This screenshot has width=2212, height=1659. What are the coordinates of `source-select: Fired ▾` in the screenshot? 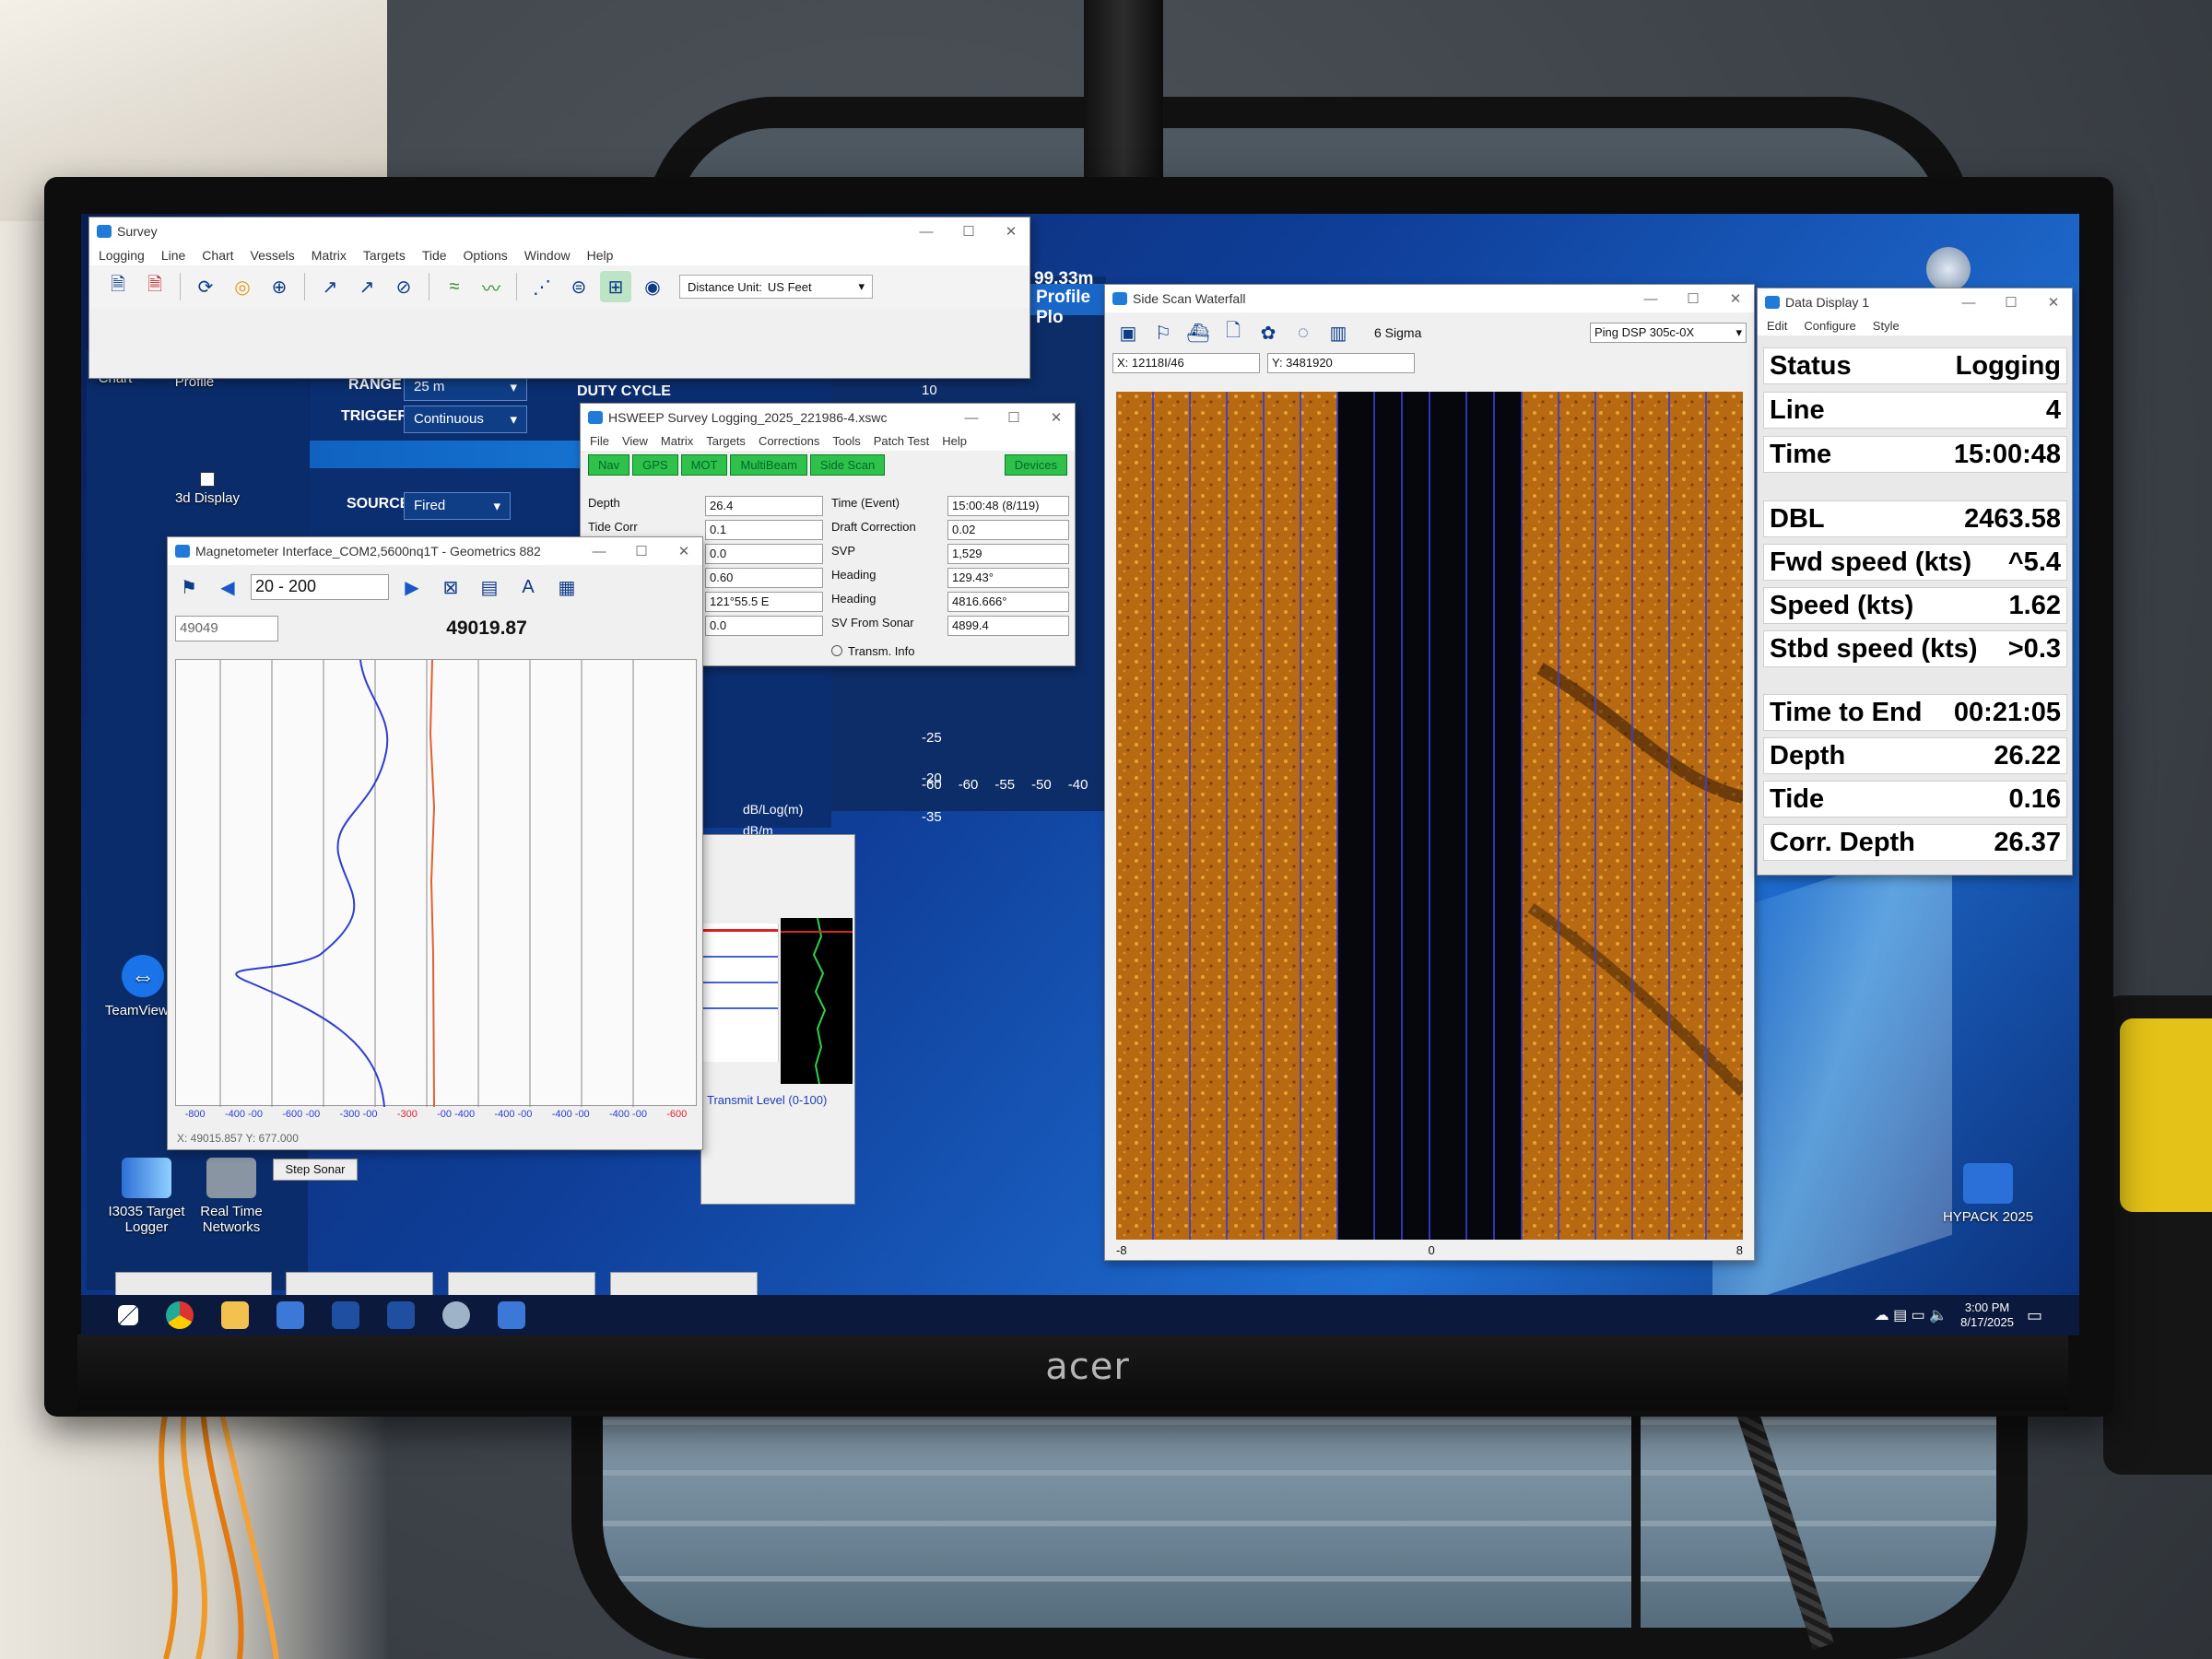 It's located at (457, 506).